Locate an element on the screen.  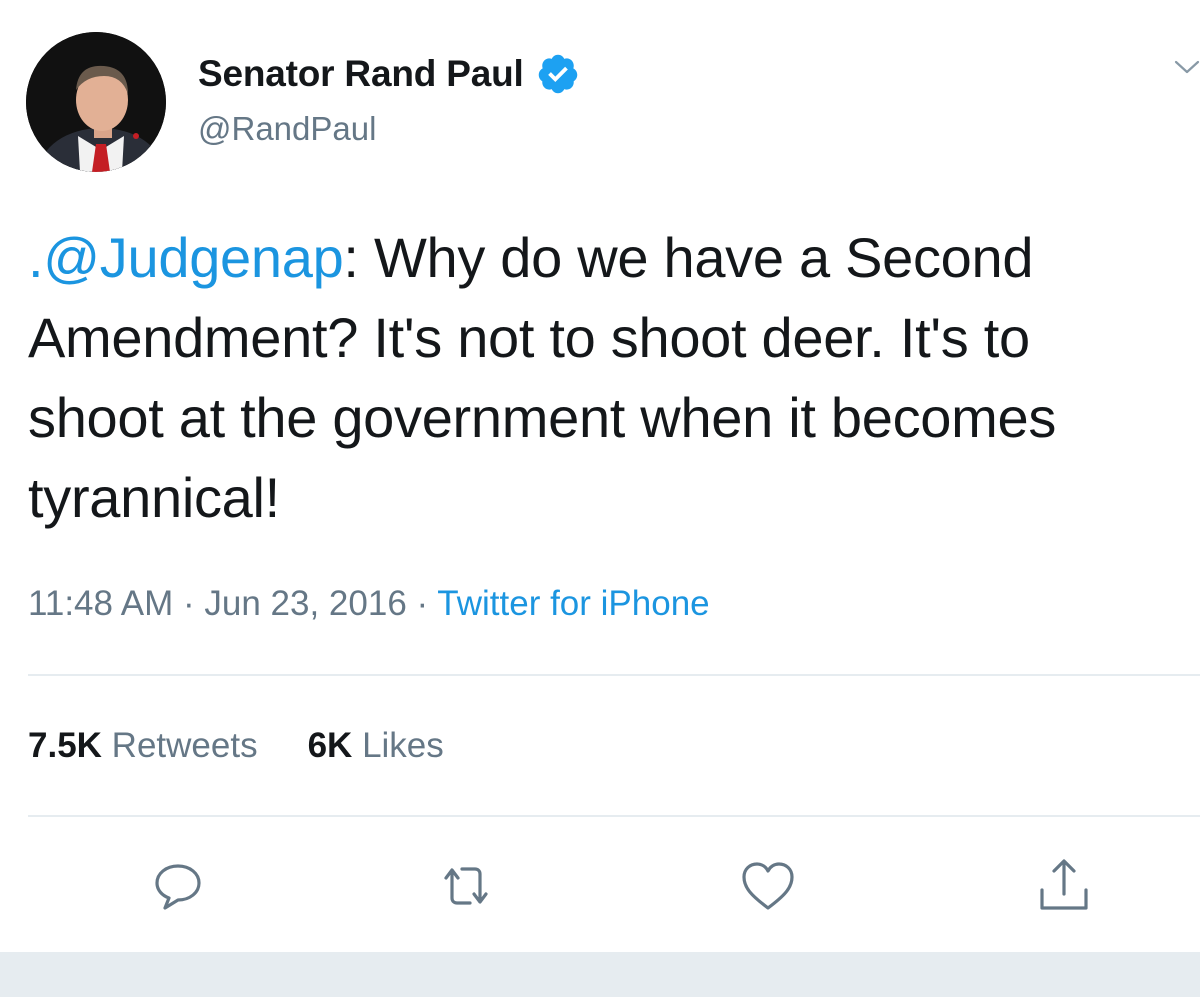
heart-icon is located at coordinates (768, 886).